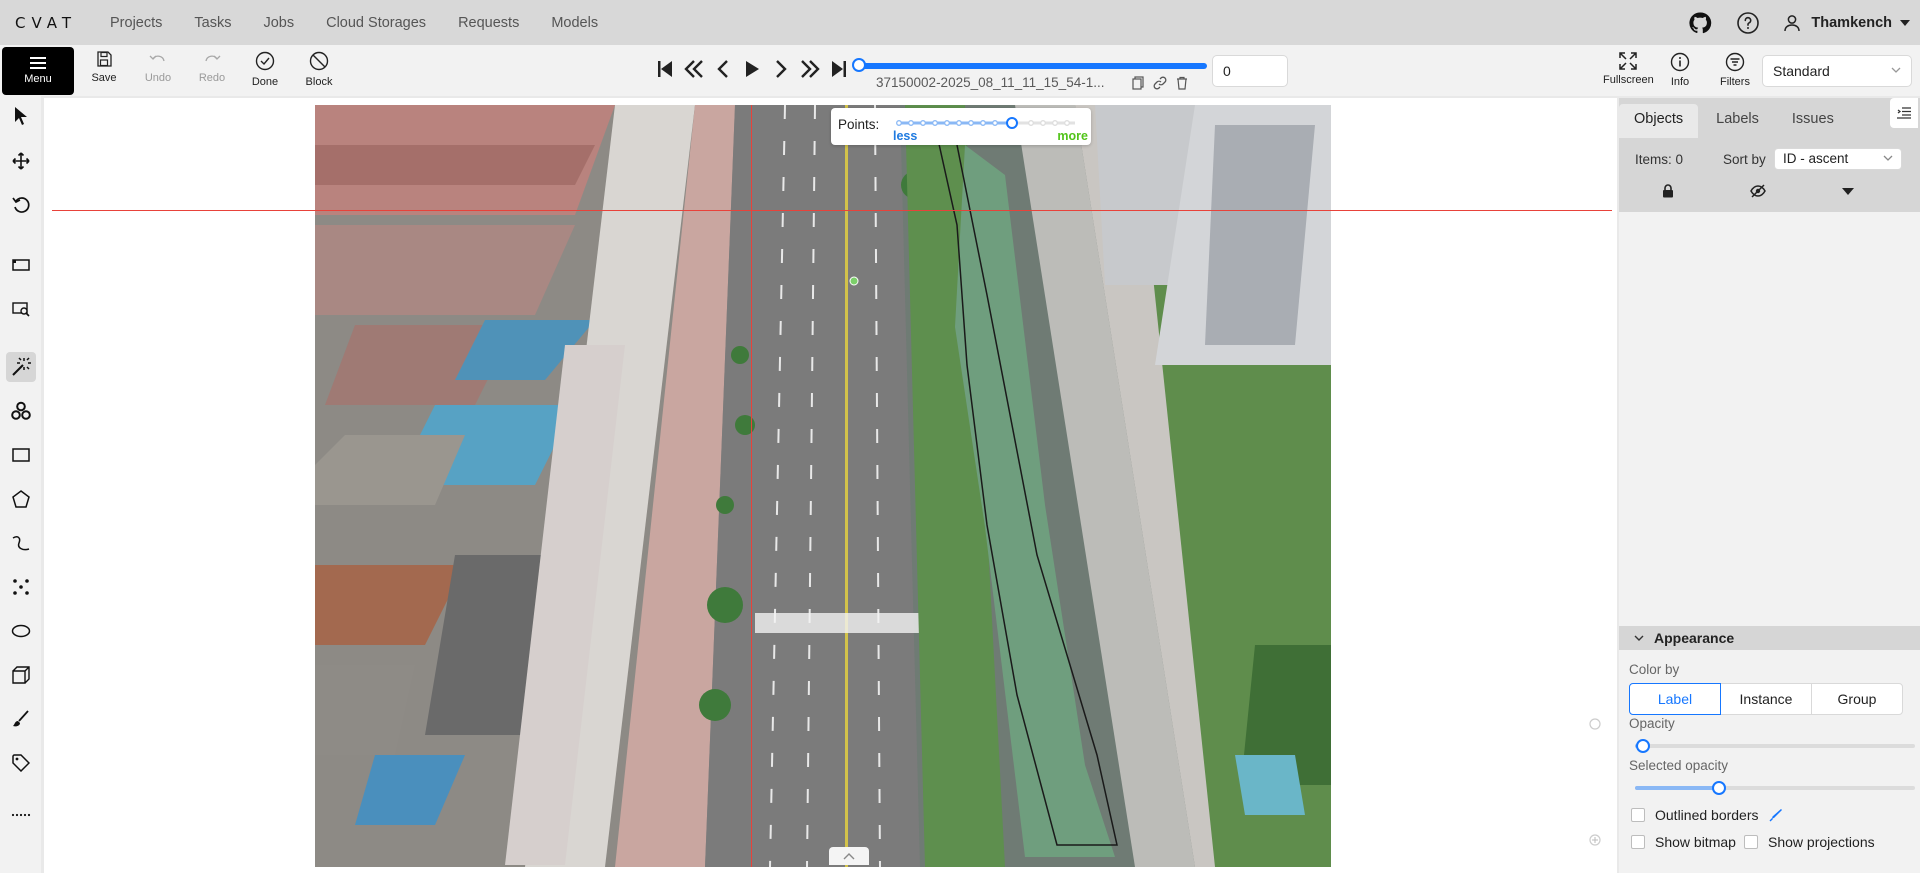  Describe the element at coordinates (1775, 746) in the screenshot. I see `opacity-slider` at that location.